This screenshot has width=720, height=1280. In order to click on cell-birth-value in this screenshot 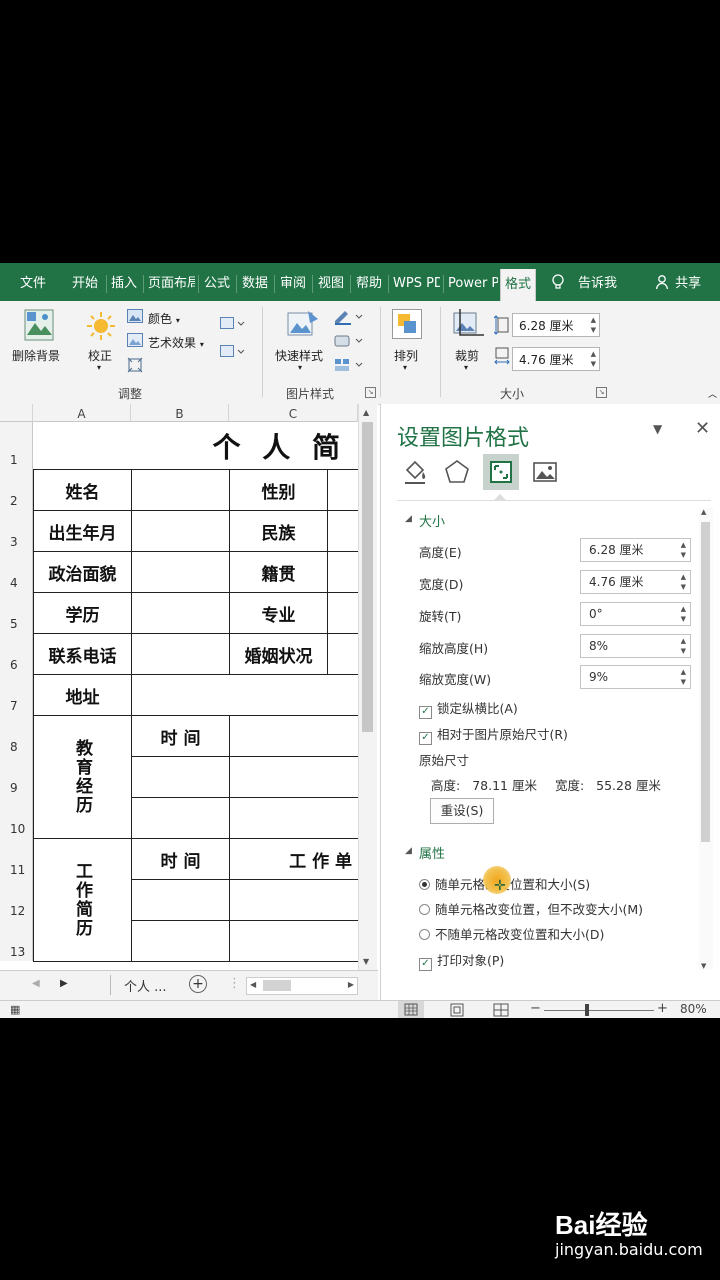, I will do `click(180, 531)`.